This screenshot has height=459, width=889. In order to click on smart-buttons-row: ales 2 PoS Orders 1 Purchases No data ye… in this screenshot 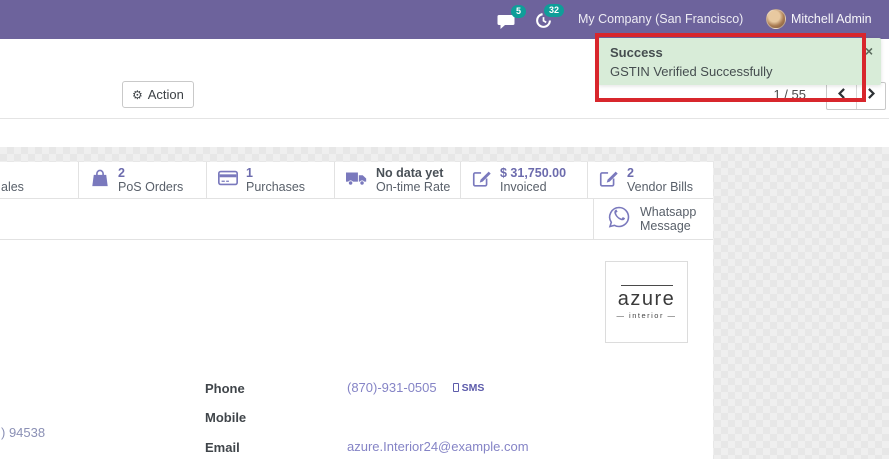, I will do `click(356, 180)`.